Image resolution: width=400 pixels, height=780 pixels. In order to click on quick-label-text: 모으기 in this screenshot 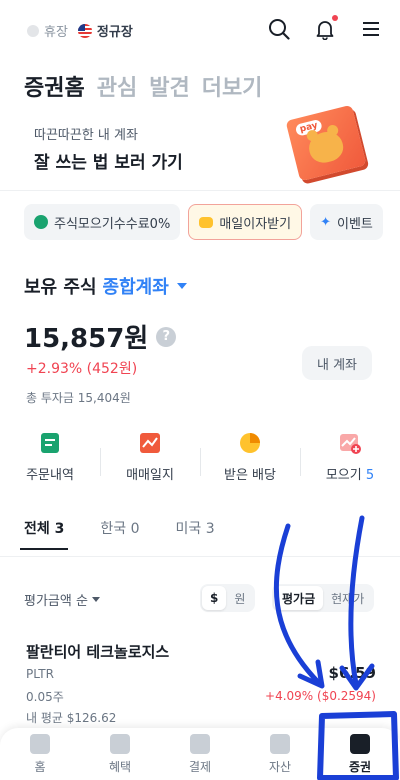, I will do `click(343, 475)`.